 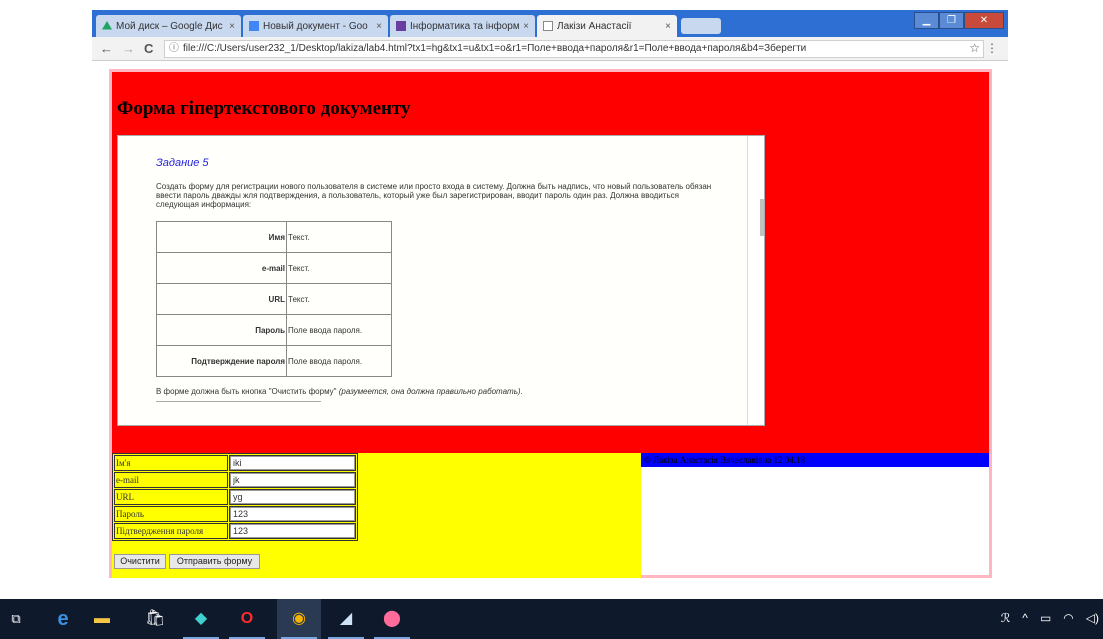 What do you see at coordinates (1068, 618) in the screenshot?
I see `wifi-icon: ◠` at bounding box center [1068, 618].